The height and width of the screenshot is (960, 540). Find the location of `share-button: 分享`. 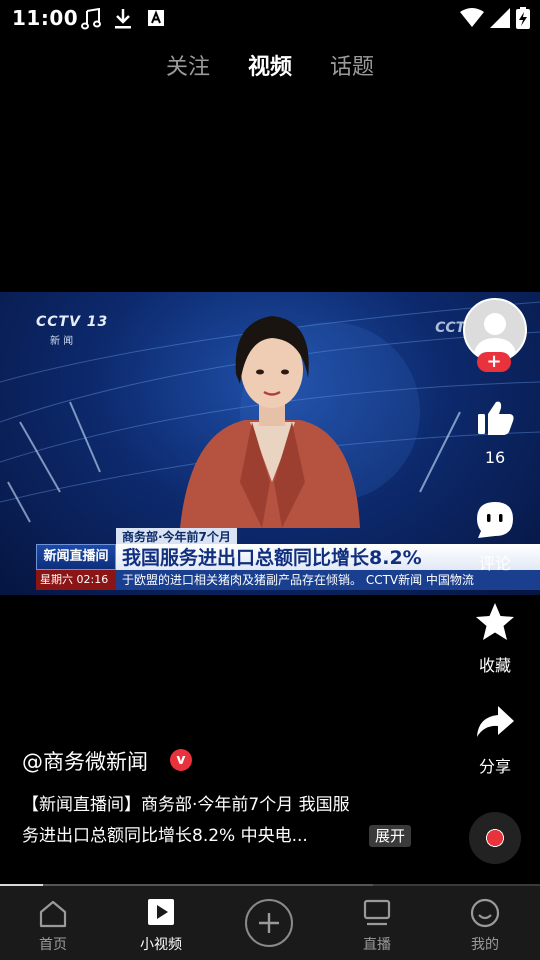

share-button: 分享 is located at coordinates (490, 740).